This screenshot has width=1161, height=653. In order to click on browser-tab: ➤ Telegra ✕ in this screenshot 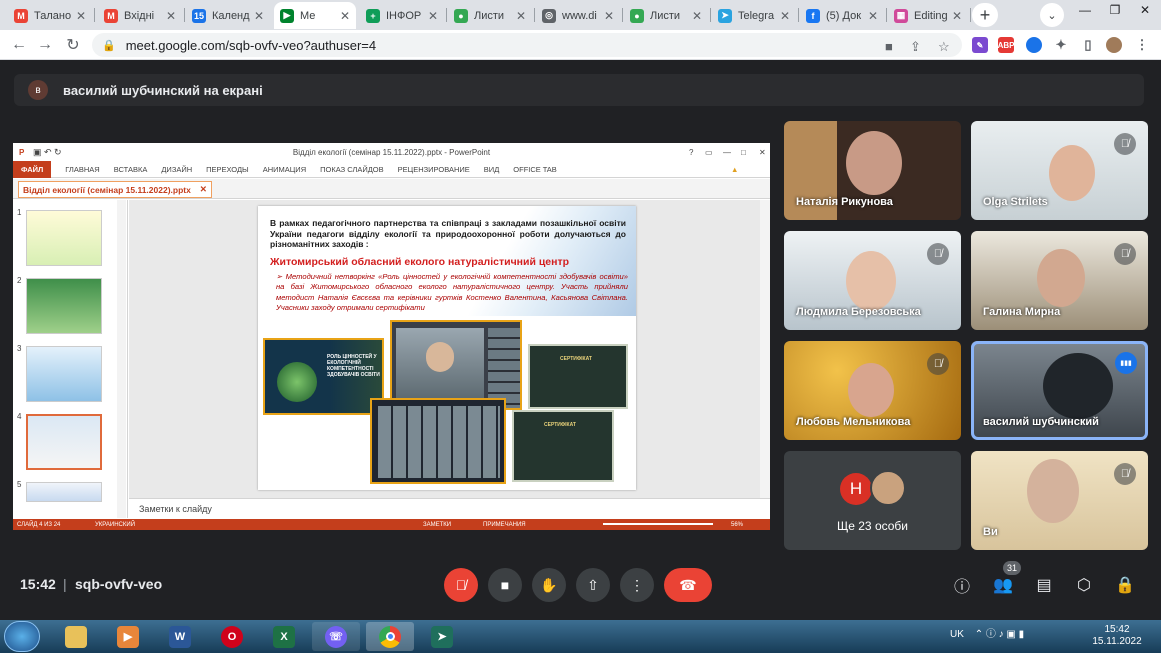, I will do `click(754, 15)`.